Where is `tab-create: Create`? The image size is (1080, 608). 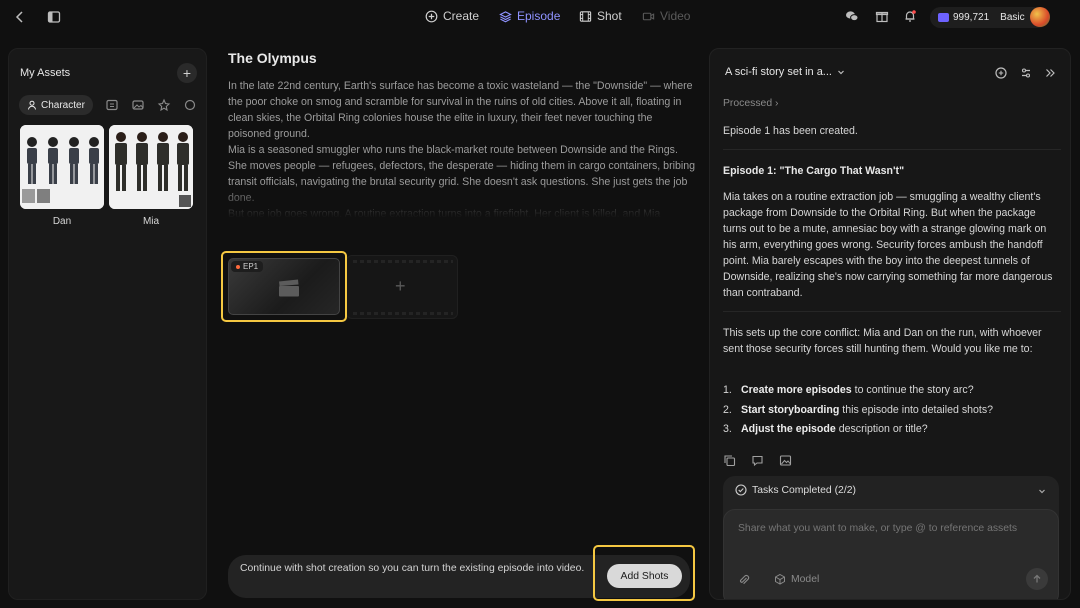
tab-create: Create is located at coordinates (452, 16).